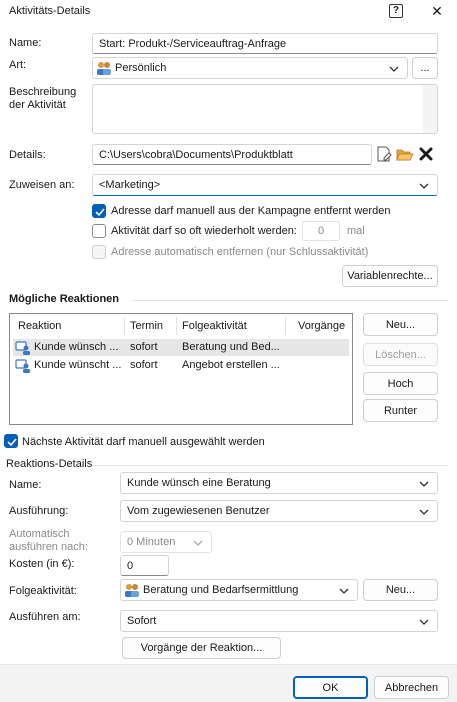 Image resolution: width=457 pixels, height=702 pixels. Describe the element at coordinates (384, 154) in the screenshot. I see `edit-document-icon` at that location.